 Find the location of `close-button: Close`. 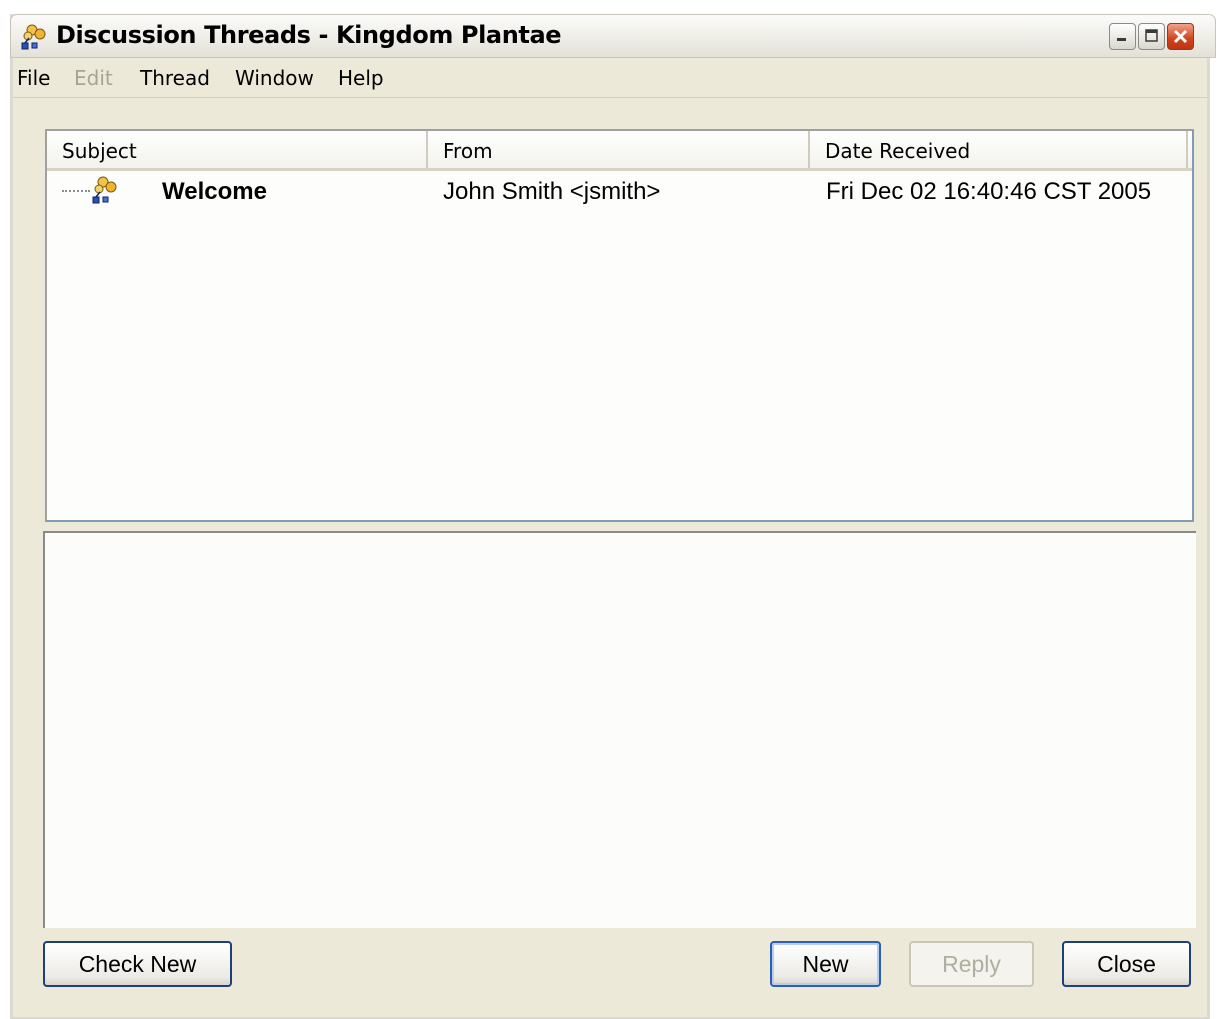

close-button: Close is located at coordinates (1126, 964).